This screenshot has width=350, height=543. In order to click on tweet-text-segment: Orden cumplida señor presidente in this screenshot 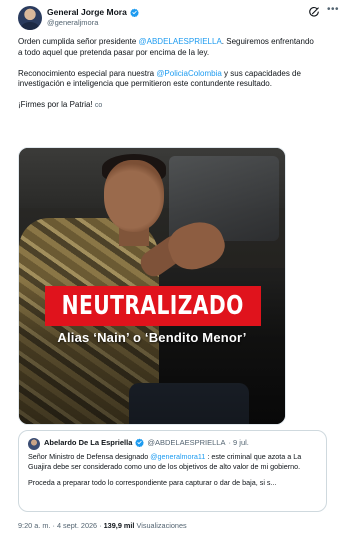, I will do `click(78, 41)`.